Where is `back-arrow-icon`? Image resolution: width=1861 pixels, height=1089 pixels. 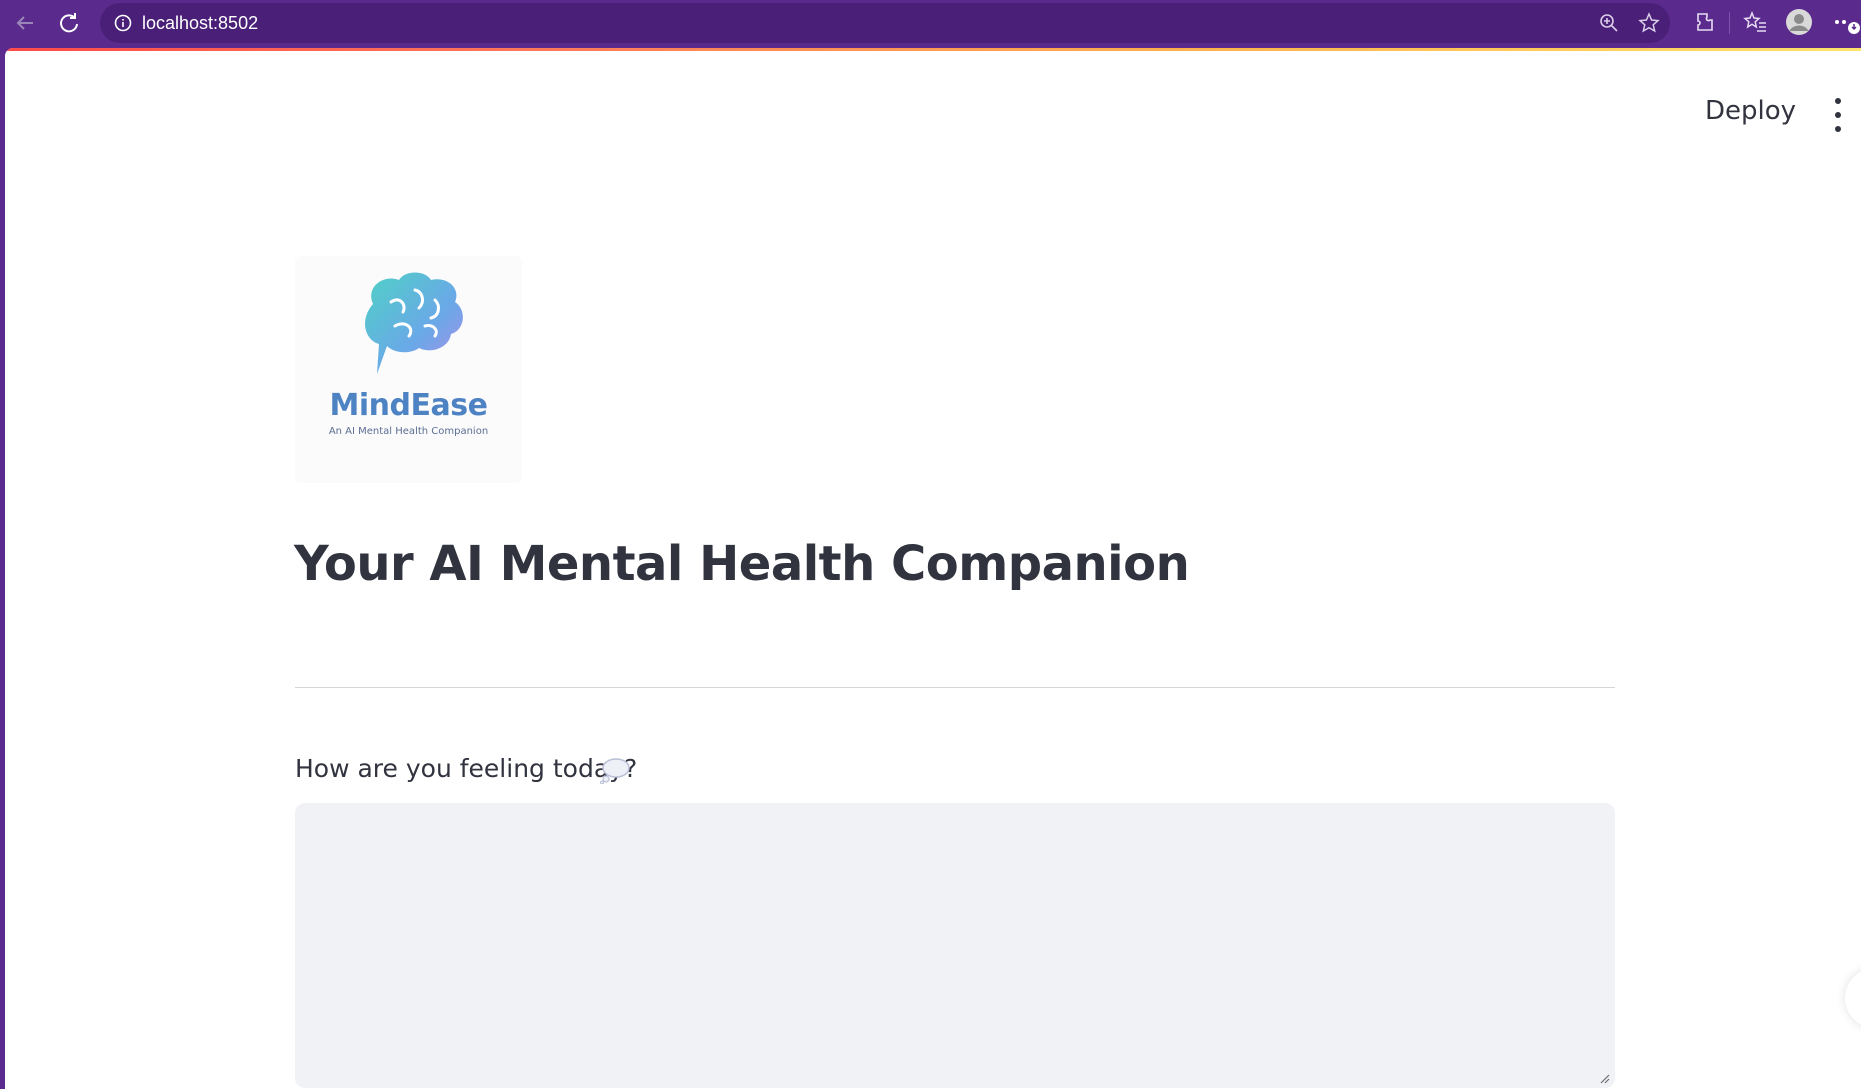
back-arrow-icon is located at coordinates (24, 23).